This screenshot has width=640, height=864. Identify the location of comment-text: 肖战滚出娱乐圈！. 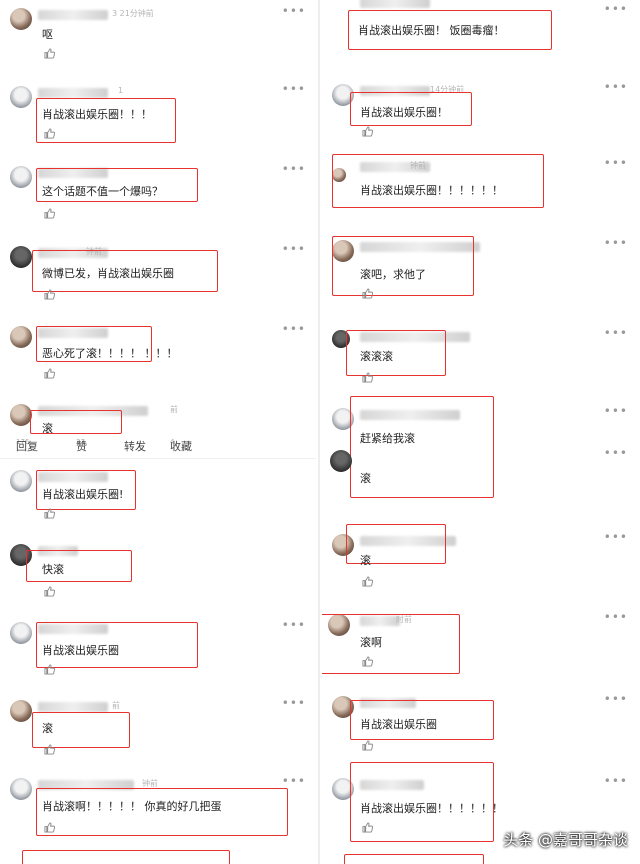
(404, 112).